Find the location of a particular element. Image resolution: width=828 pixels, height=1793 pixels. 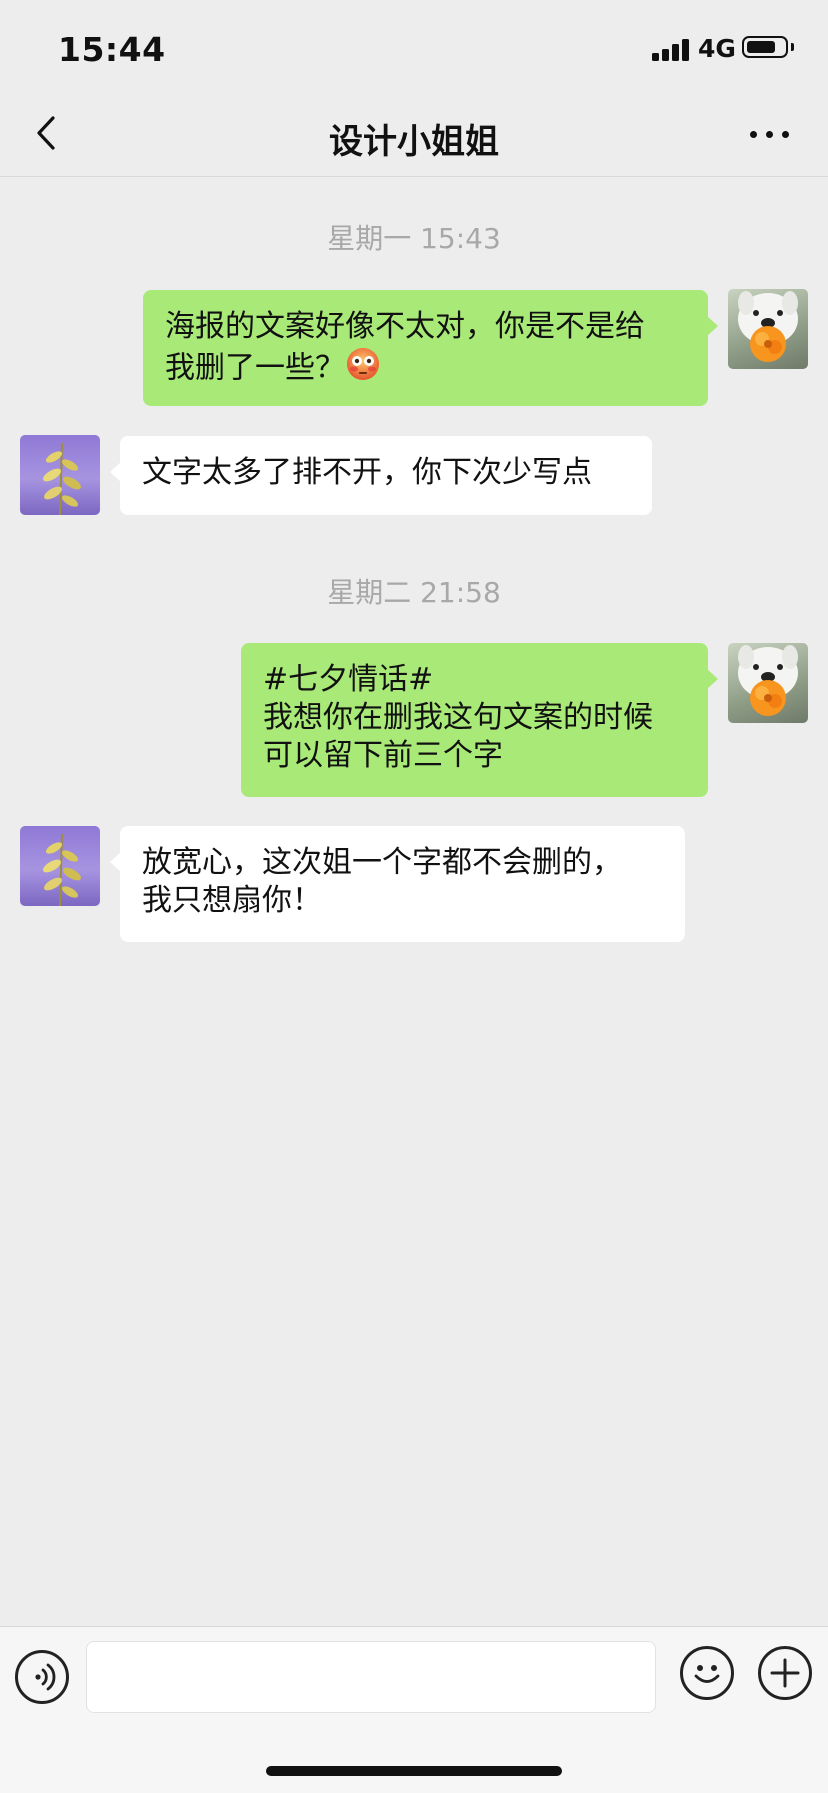

status-time: 15:44 is located at coordinates (112, 49).